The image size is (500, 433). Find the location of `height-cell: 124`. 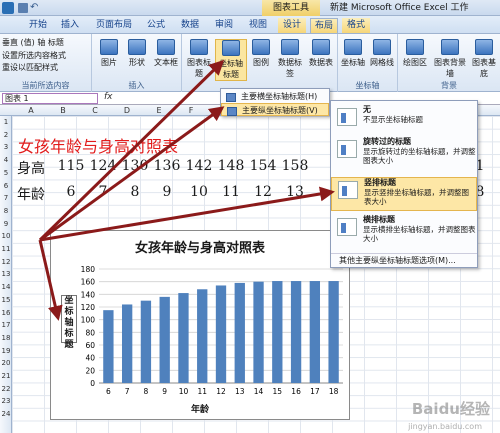

height-cell: 124 is located at coordinates (103, 166).